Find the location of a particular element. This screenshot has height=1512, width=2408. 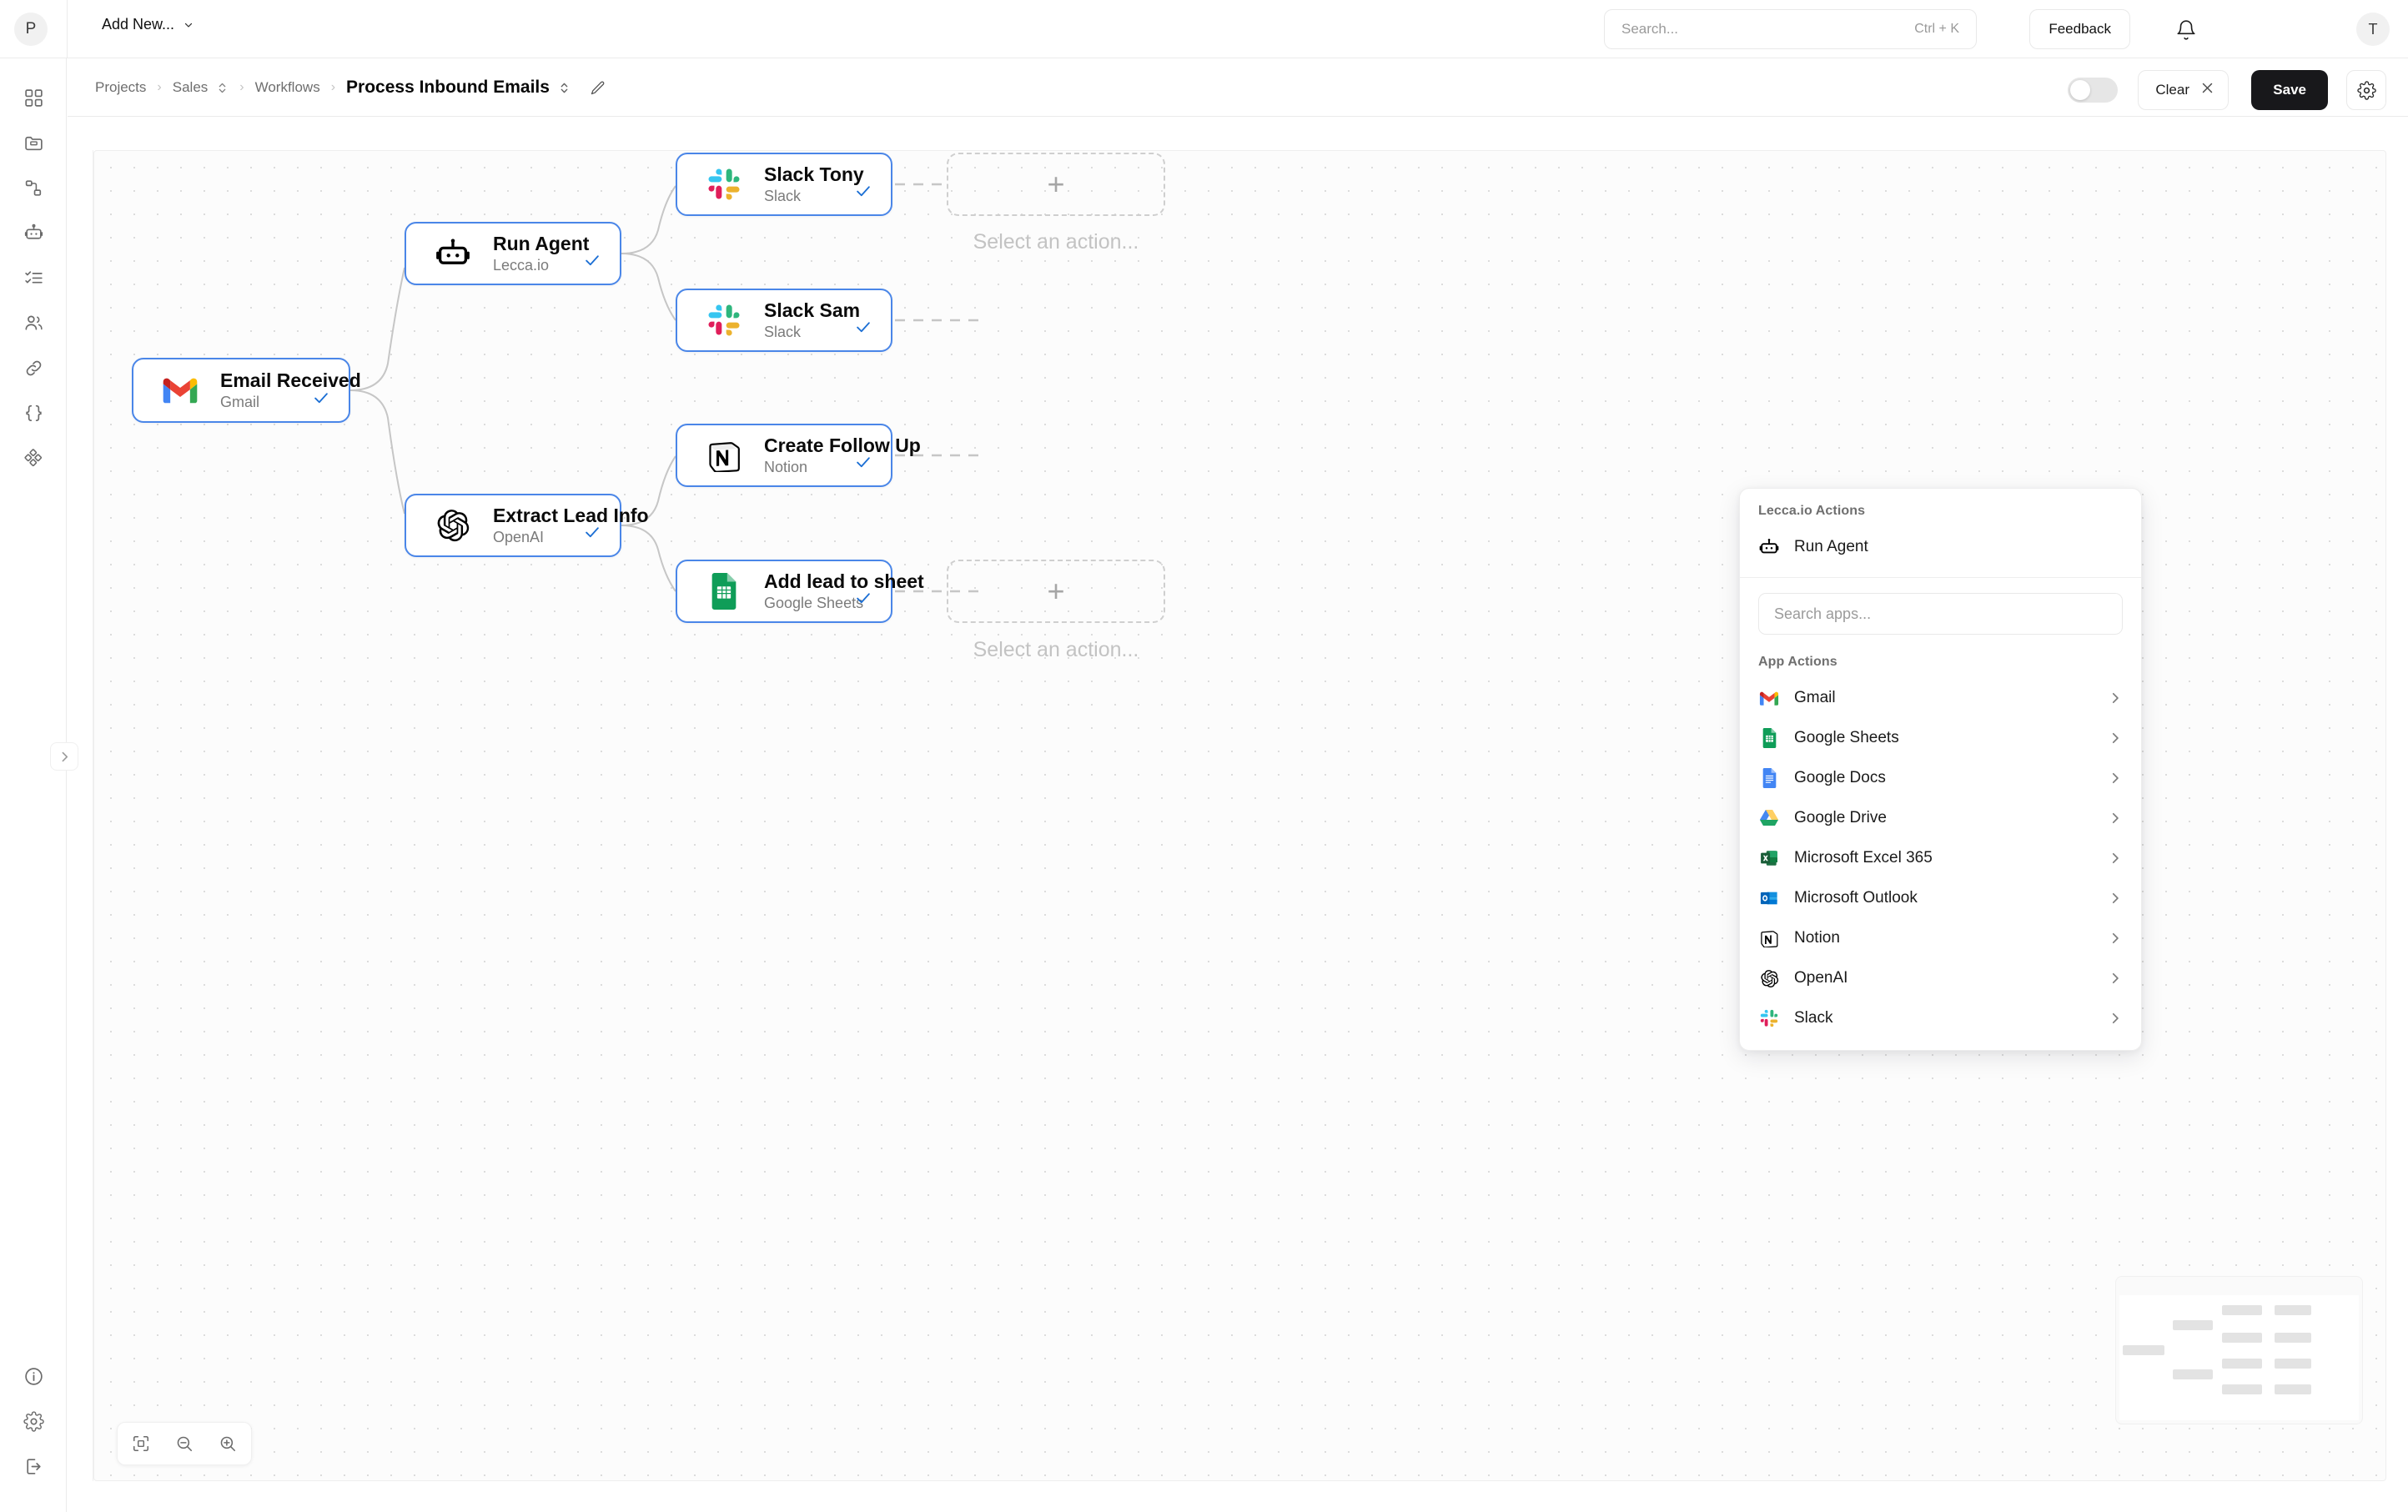

dashboard-grid-icon is located at coordinates (33, 97).